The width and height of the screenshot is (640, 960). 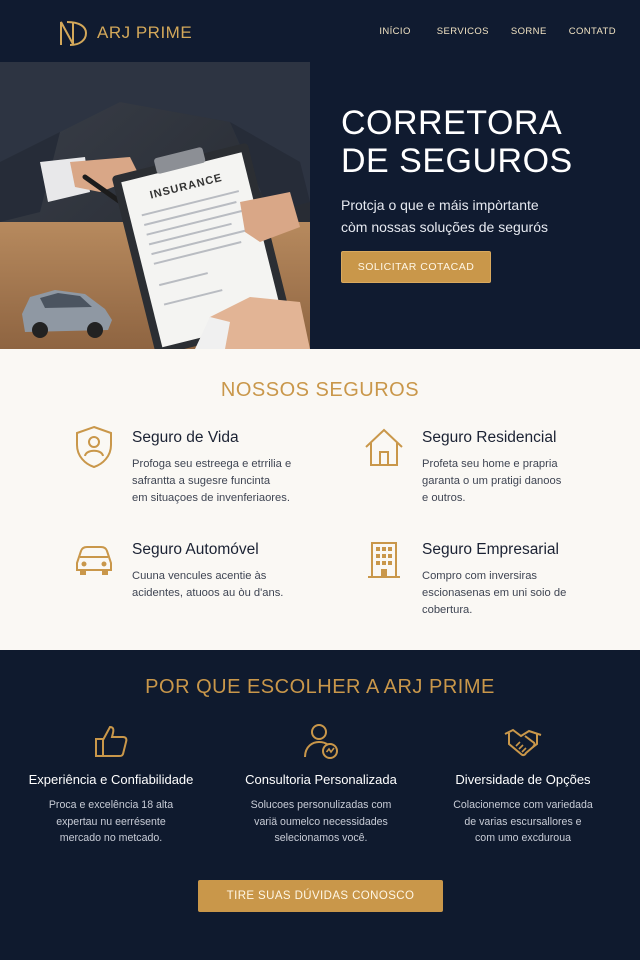 What do you see at coordinates (320, 31) in the screenshot?
I see `site-header: ARJ PRIME INÍCIO SERVICOS SORNE CONTATD` at bounding box center [320, 31].